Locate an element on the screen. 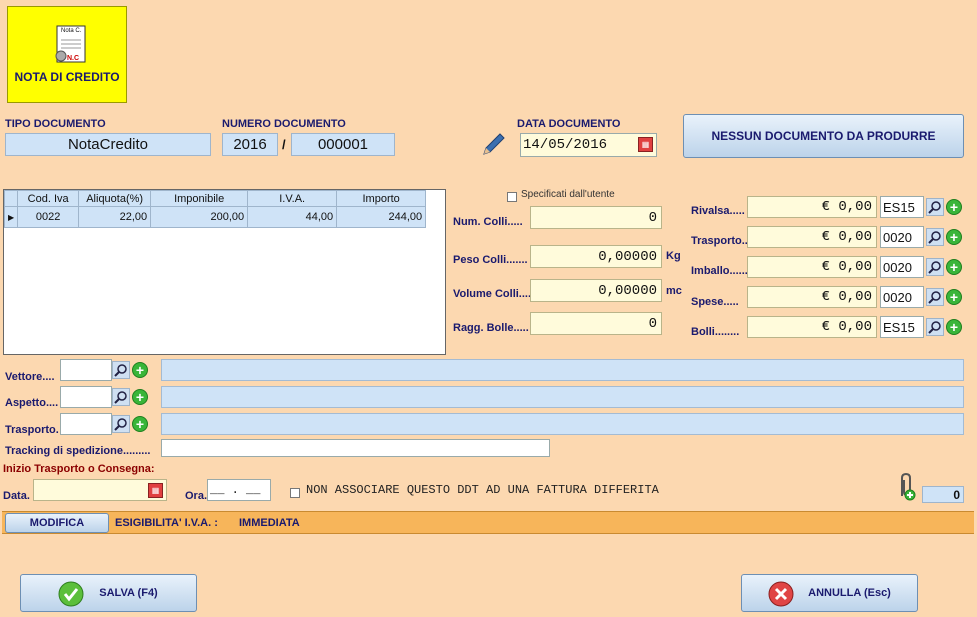 The width and height of the screenshot is (977, 617). icon-top-text: Nota C. is located at coordinates (71, 31).